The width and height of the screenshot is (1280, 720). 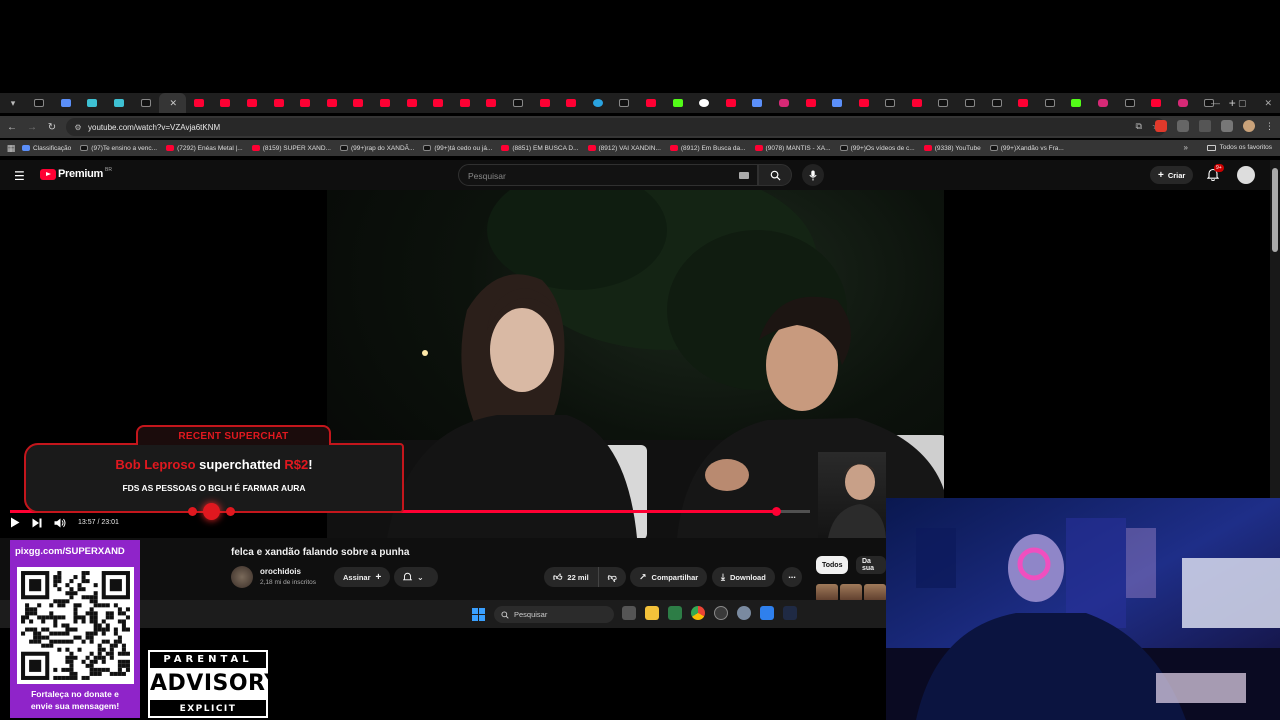 I want to click on windows-start-icon, so click(x=478, y=614).